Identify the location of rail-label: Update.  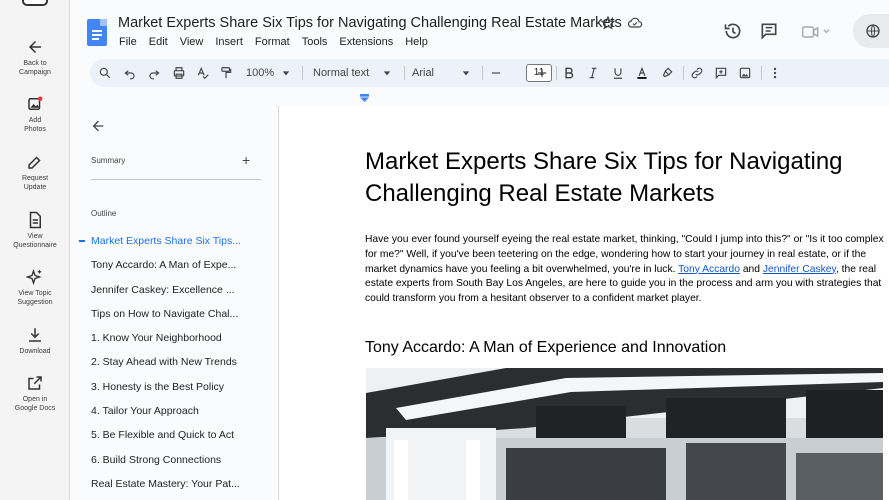
(35, 187).